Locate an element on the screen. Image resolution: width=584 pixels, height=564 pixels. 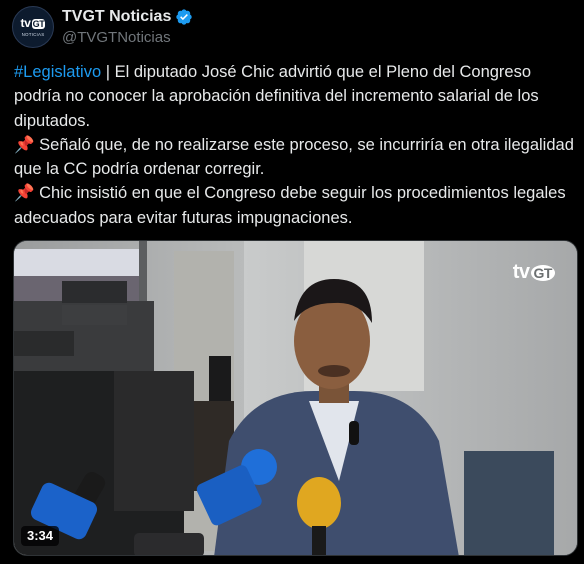
tvgt-watermark: tv GT is located at coordinates (534, 272).